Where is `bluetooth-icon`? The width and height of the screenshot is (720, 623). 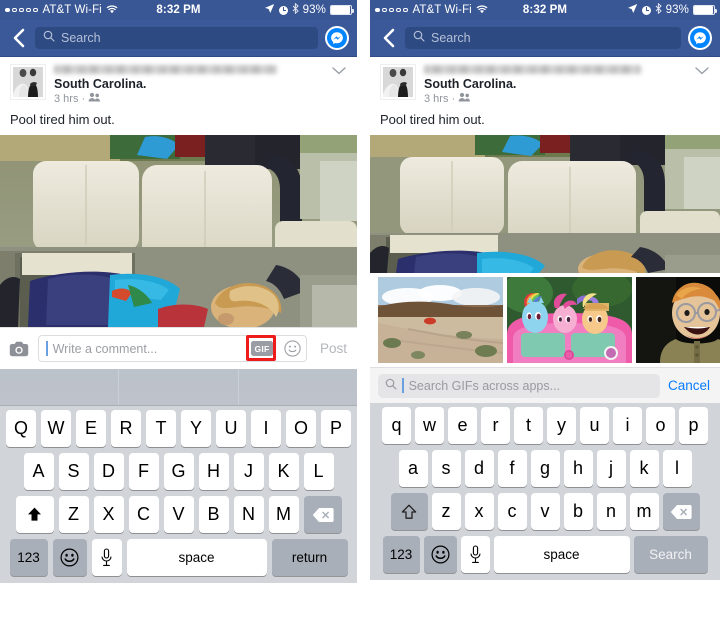
bluetooth-icon is located at coordinates (295, 9).